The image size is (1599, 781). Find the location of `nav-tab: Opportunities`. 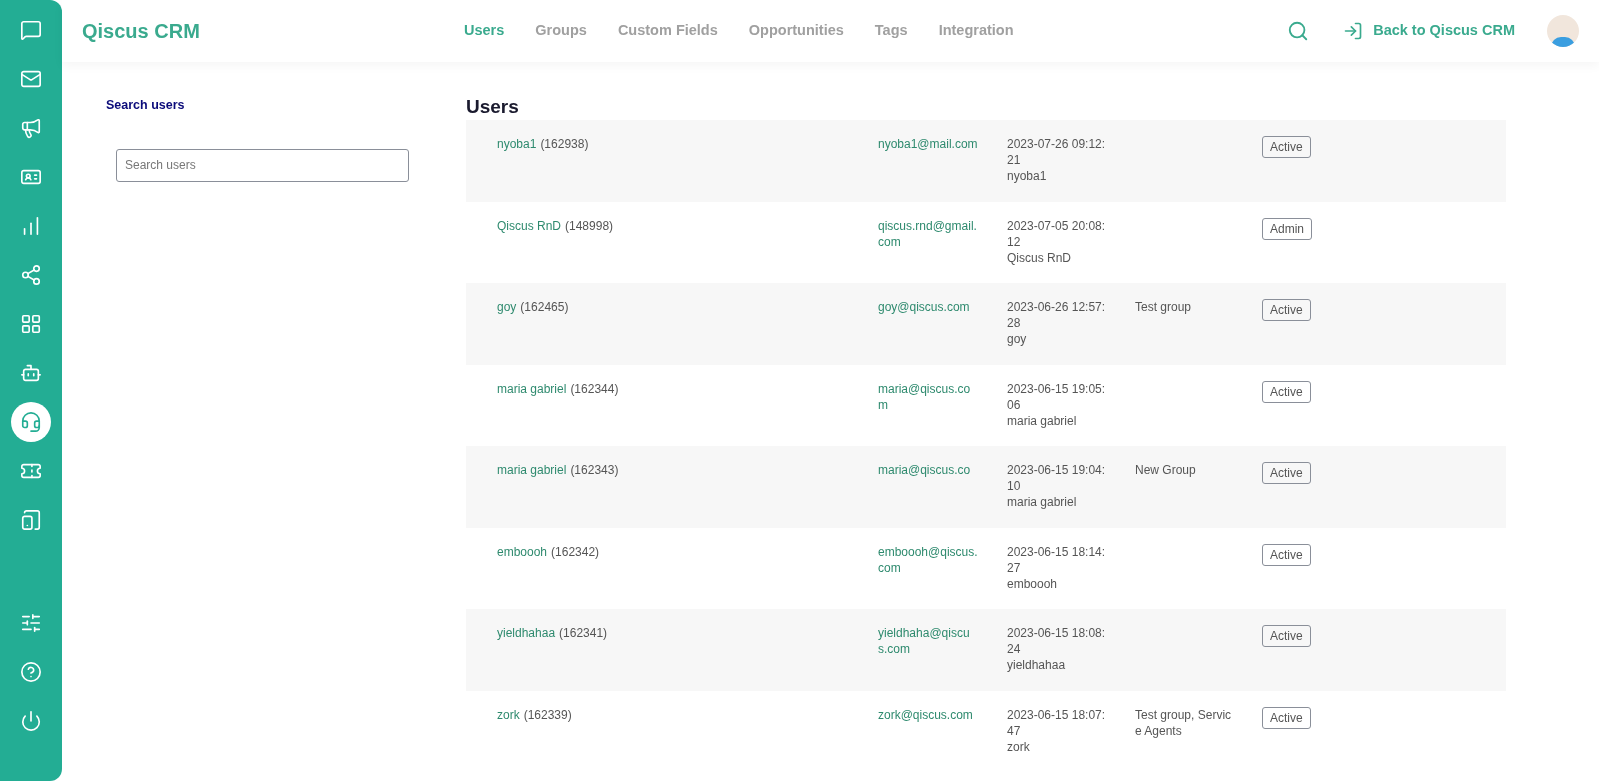

nav-tab: Opportunities is located at coordinates (796, 31).